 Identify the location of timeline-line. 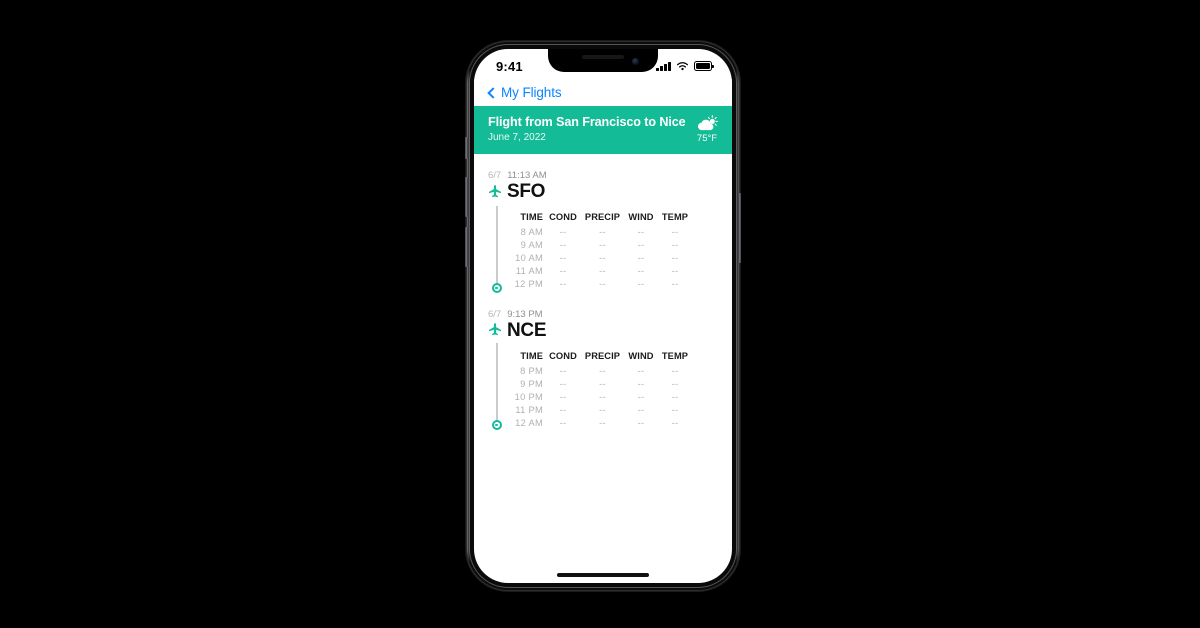
(497, 381).